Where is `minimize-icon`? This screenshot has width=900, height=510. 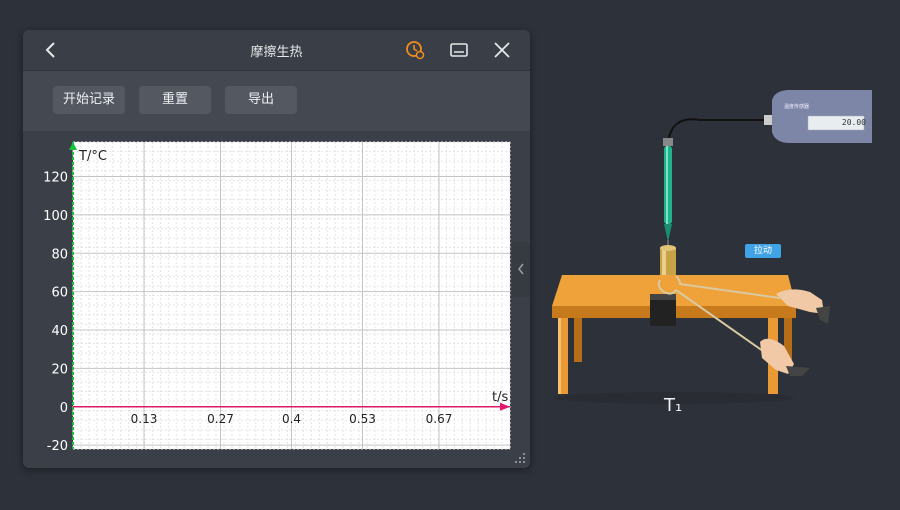 minimize-icon is located at coordinates (459, 50).